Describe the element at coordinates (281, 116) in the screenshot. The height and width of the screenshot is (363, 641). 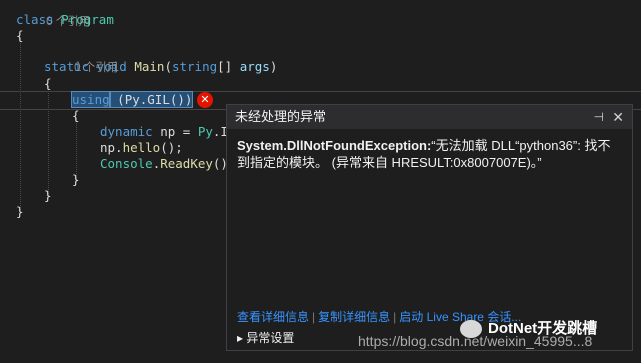
I see `exception-popup-title: 未经处理的异常` at that location.